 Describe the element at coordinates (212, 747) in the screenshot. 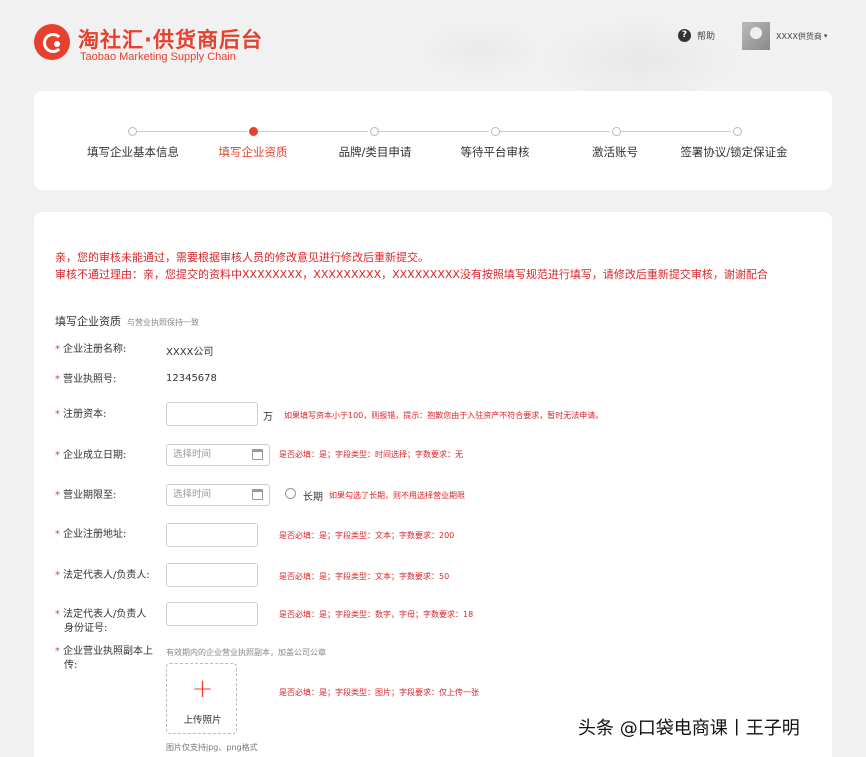

I see `upload-format-note: 图片仅支持jpg、png格式` at that location.